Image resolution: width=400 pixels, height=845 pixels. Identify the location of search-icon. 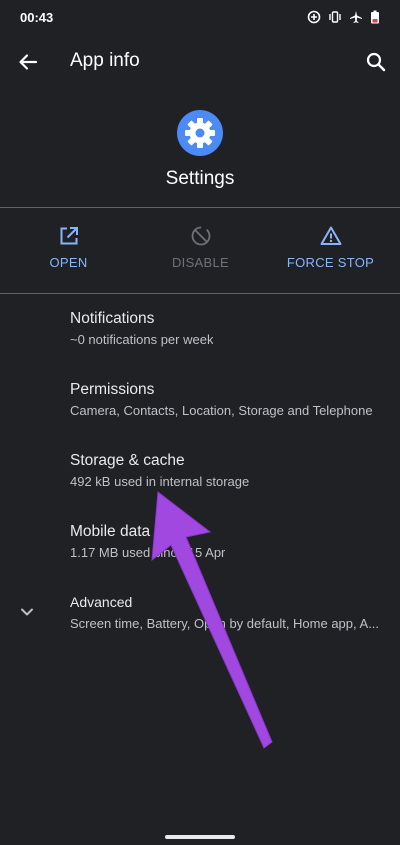
(376, 62).